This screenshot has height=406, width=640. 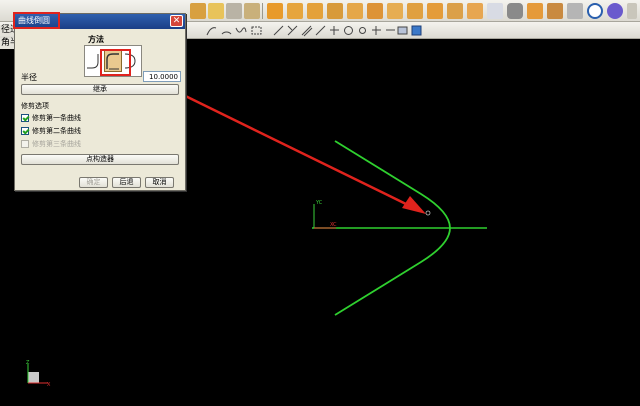 What do you see at coordinates (428, 213) in the screenshot?
I see `pick-point-marker` at bounding box center [428, 213].